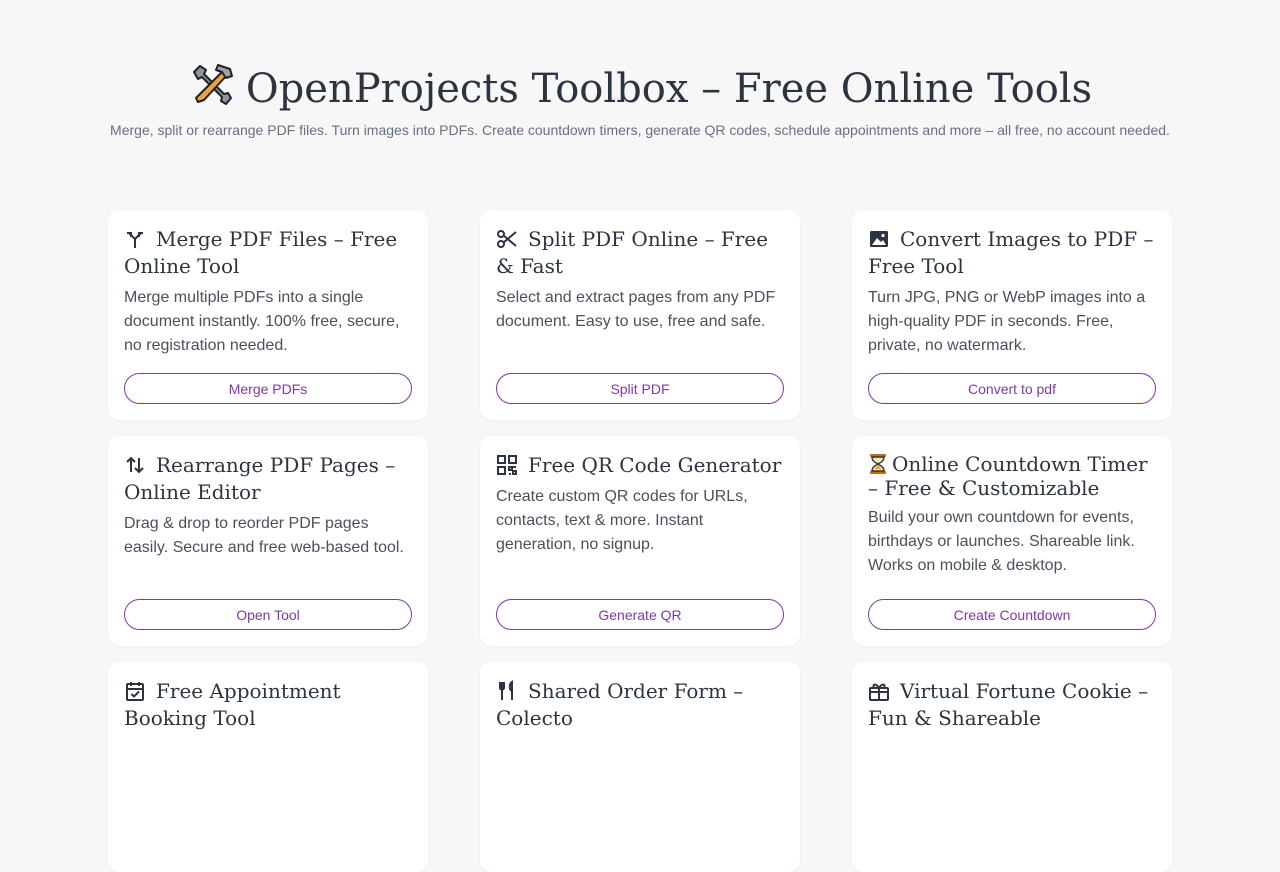 The width and height of the screenshot is (1280, 872). What do you see at coordinates (640, 253) in the screenshot?
I see `card-title: Split PDF Online – Free & Fast` at bounding box center [640, 253].